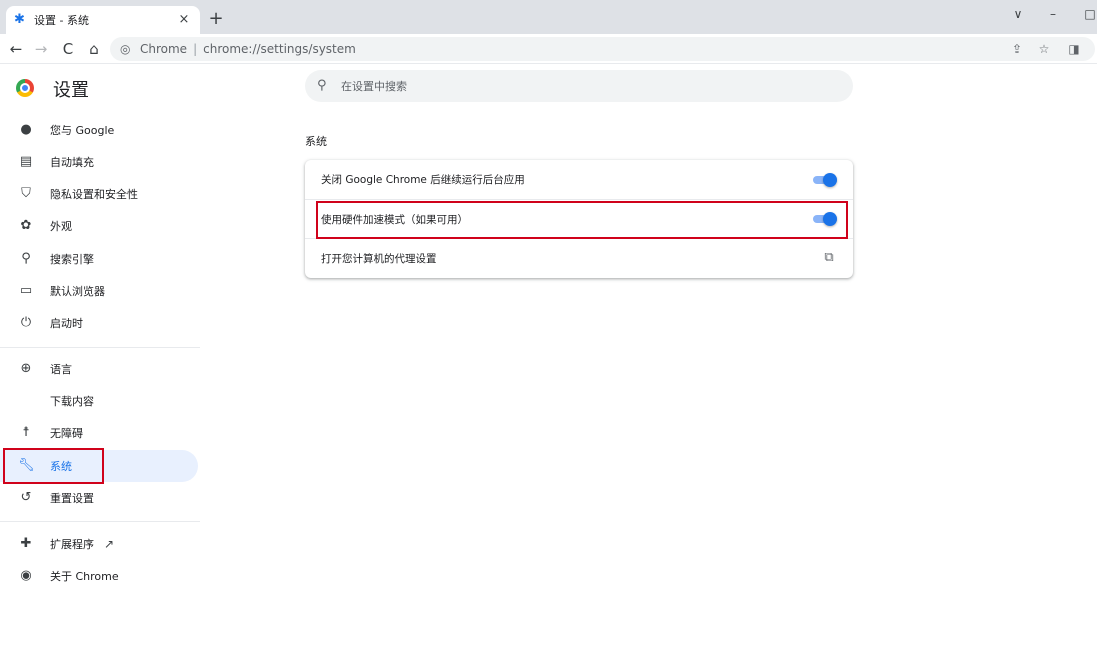 This screenshot has height=663, width=1097. Describe the element at coordinates (71, 90) in the screenshot. I see `page-title: 设置` at that location.